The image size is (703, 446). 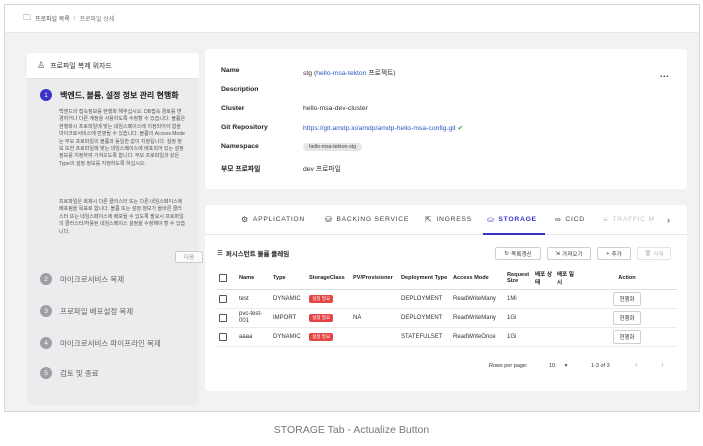 I want to click on step-number: 4, so click(x=46, y=343).